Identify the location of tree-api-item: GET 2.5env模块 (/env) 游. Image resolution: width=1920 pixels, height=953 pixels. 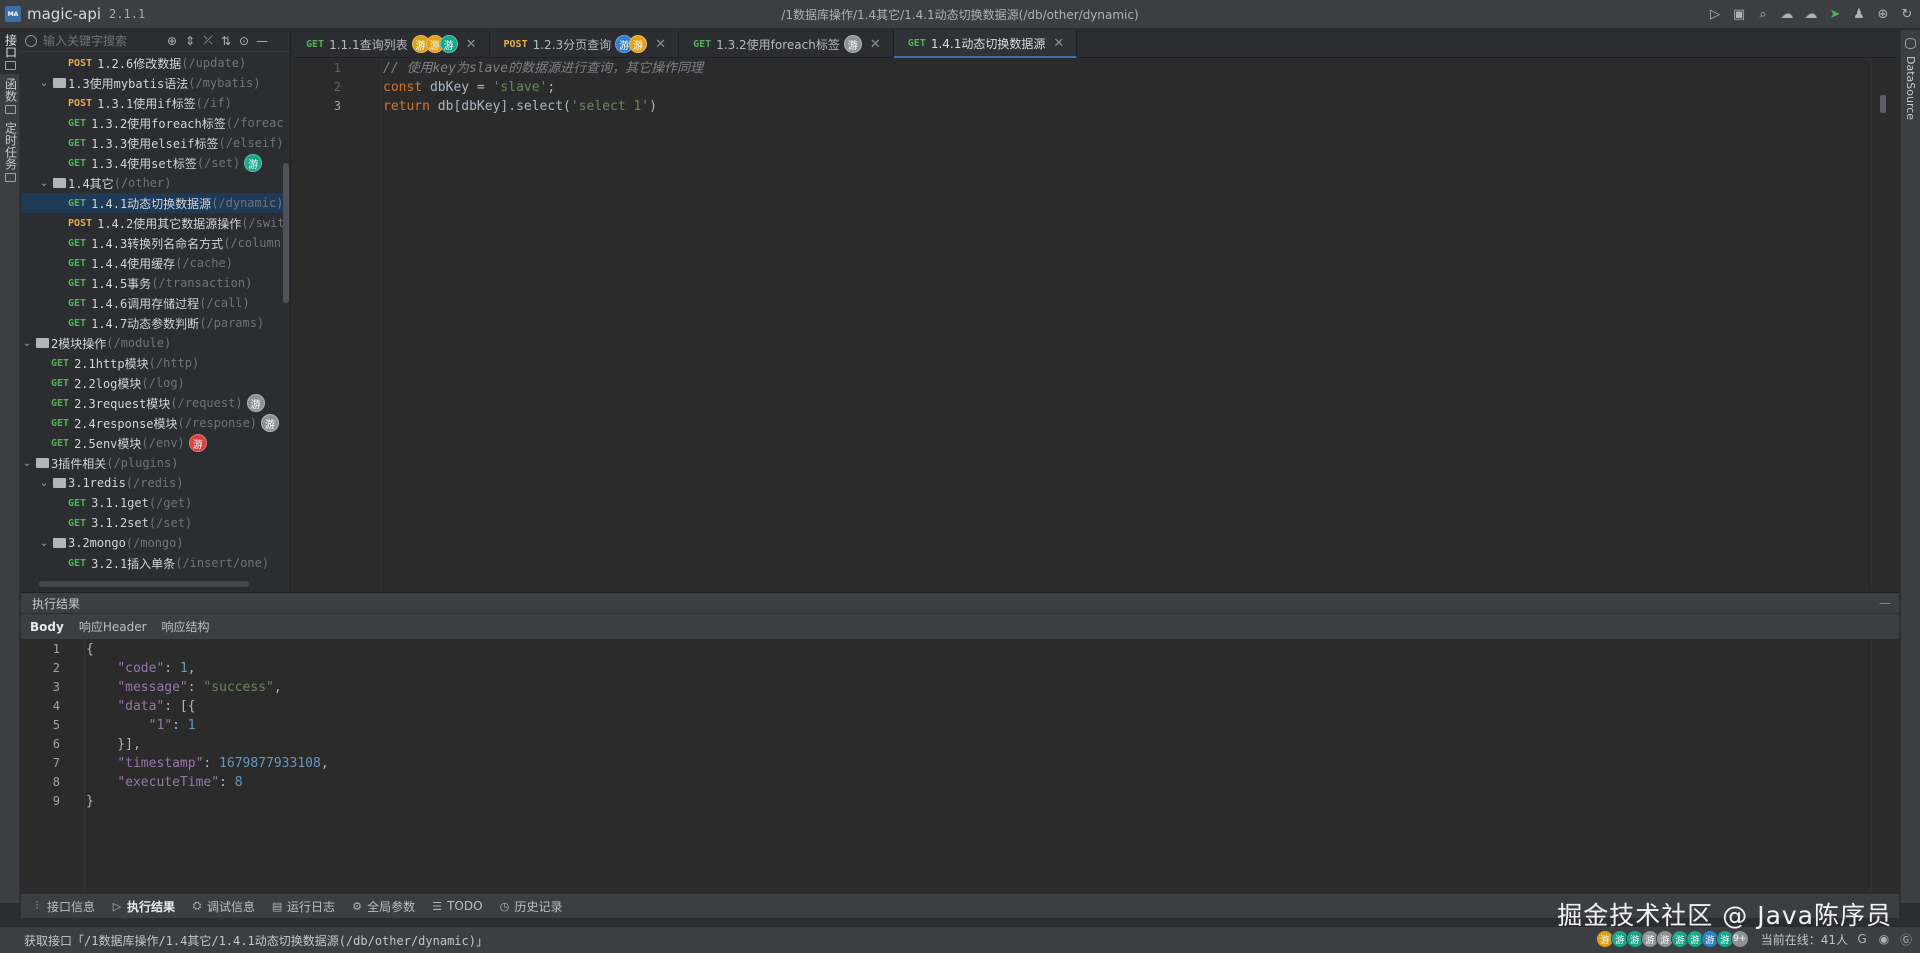
(152, 443).